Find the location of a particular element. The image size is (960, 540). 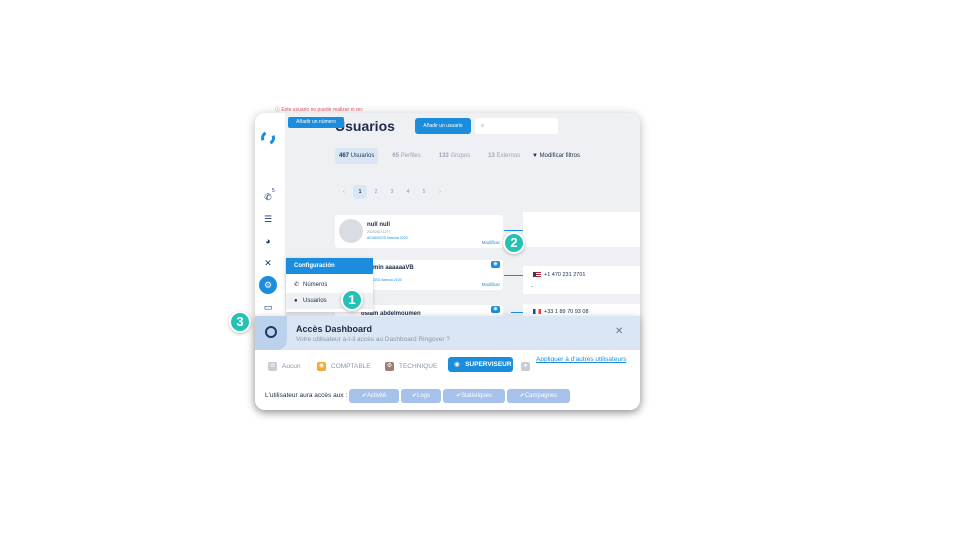

role-icon: ● is located at coordinates (525, 366).